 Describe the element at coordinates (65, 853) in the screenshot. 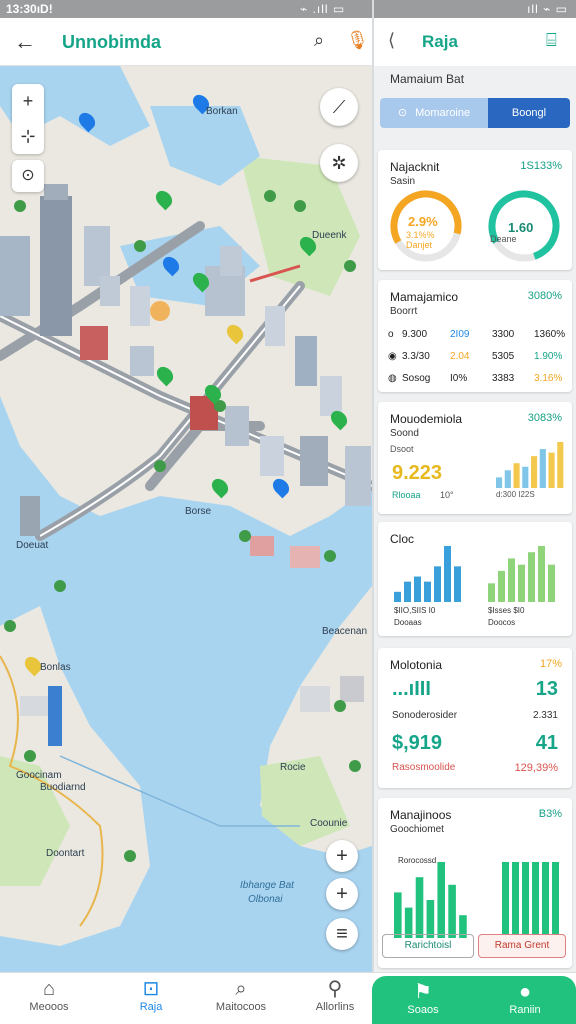

I see `map-label: Doontart` at that location.